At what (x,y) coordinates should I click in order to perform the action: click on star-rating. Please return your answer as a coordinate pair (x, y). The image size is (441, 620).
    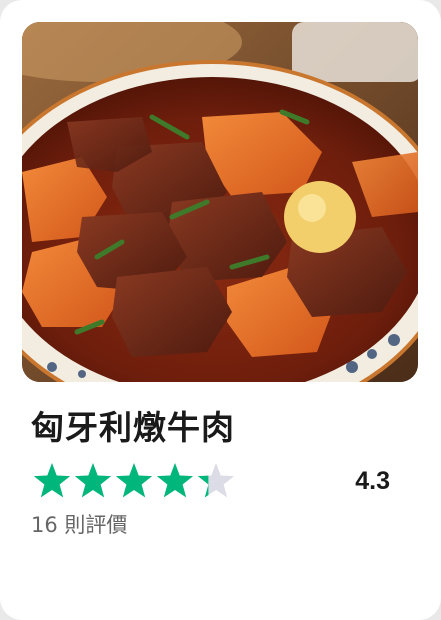
    Looking at the image, I should click on (136, 482).